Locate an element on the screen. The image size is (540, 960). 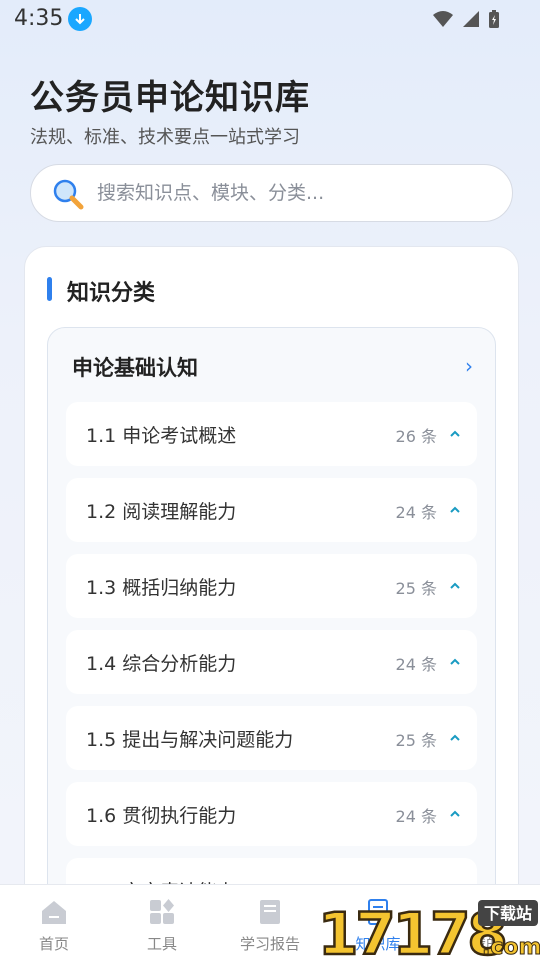
nav-item-report: 学习报告 is located at coordinates (270, 922).